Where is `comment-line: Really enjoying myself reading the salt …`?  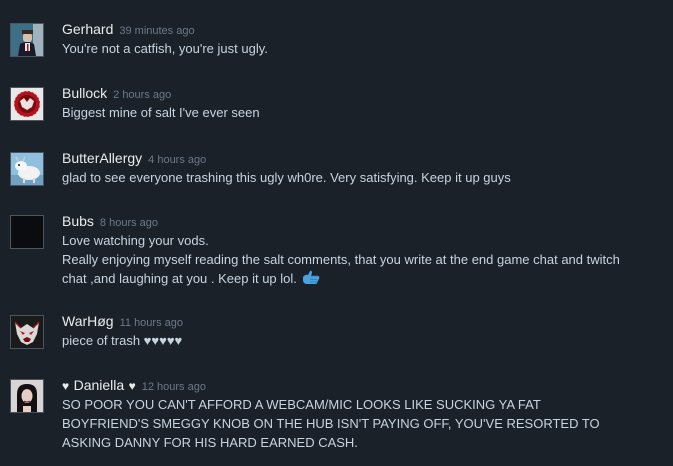
comment-line: Really enjoying myself reading the salt … is located at coordinates (341, 259).